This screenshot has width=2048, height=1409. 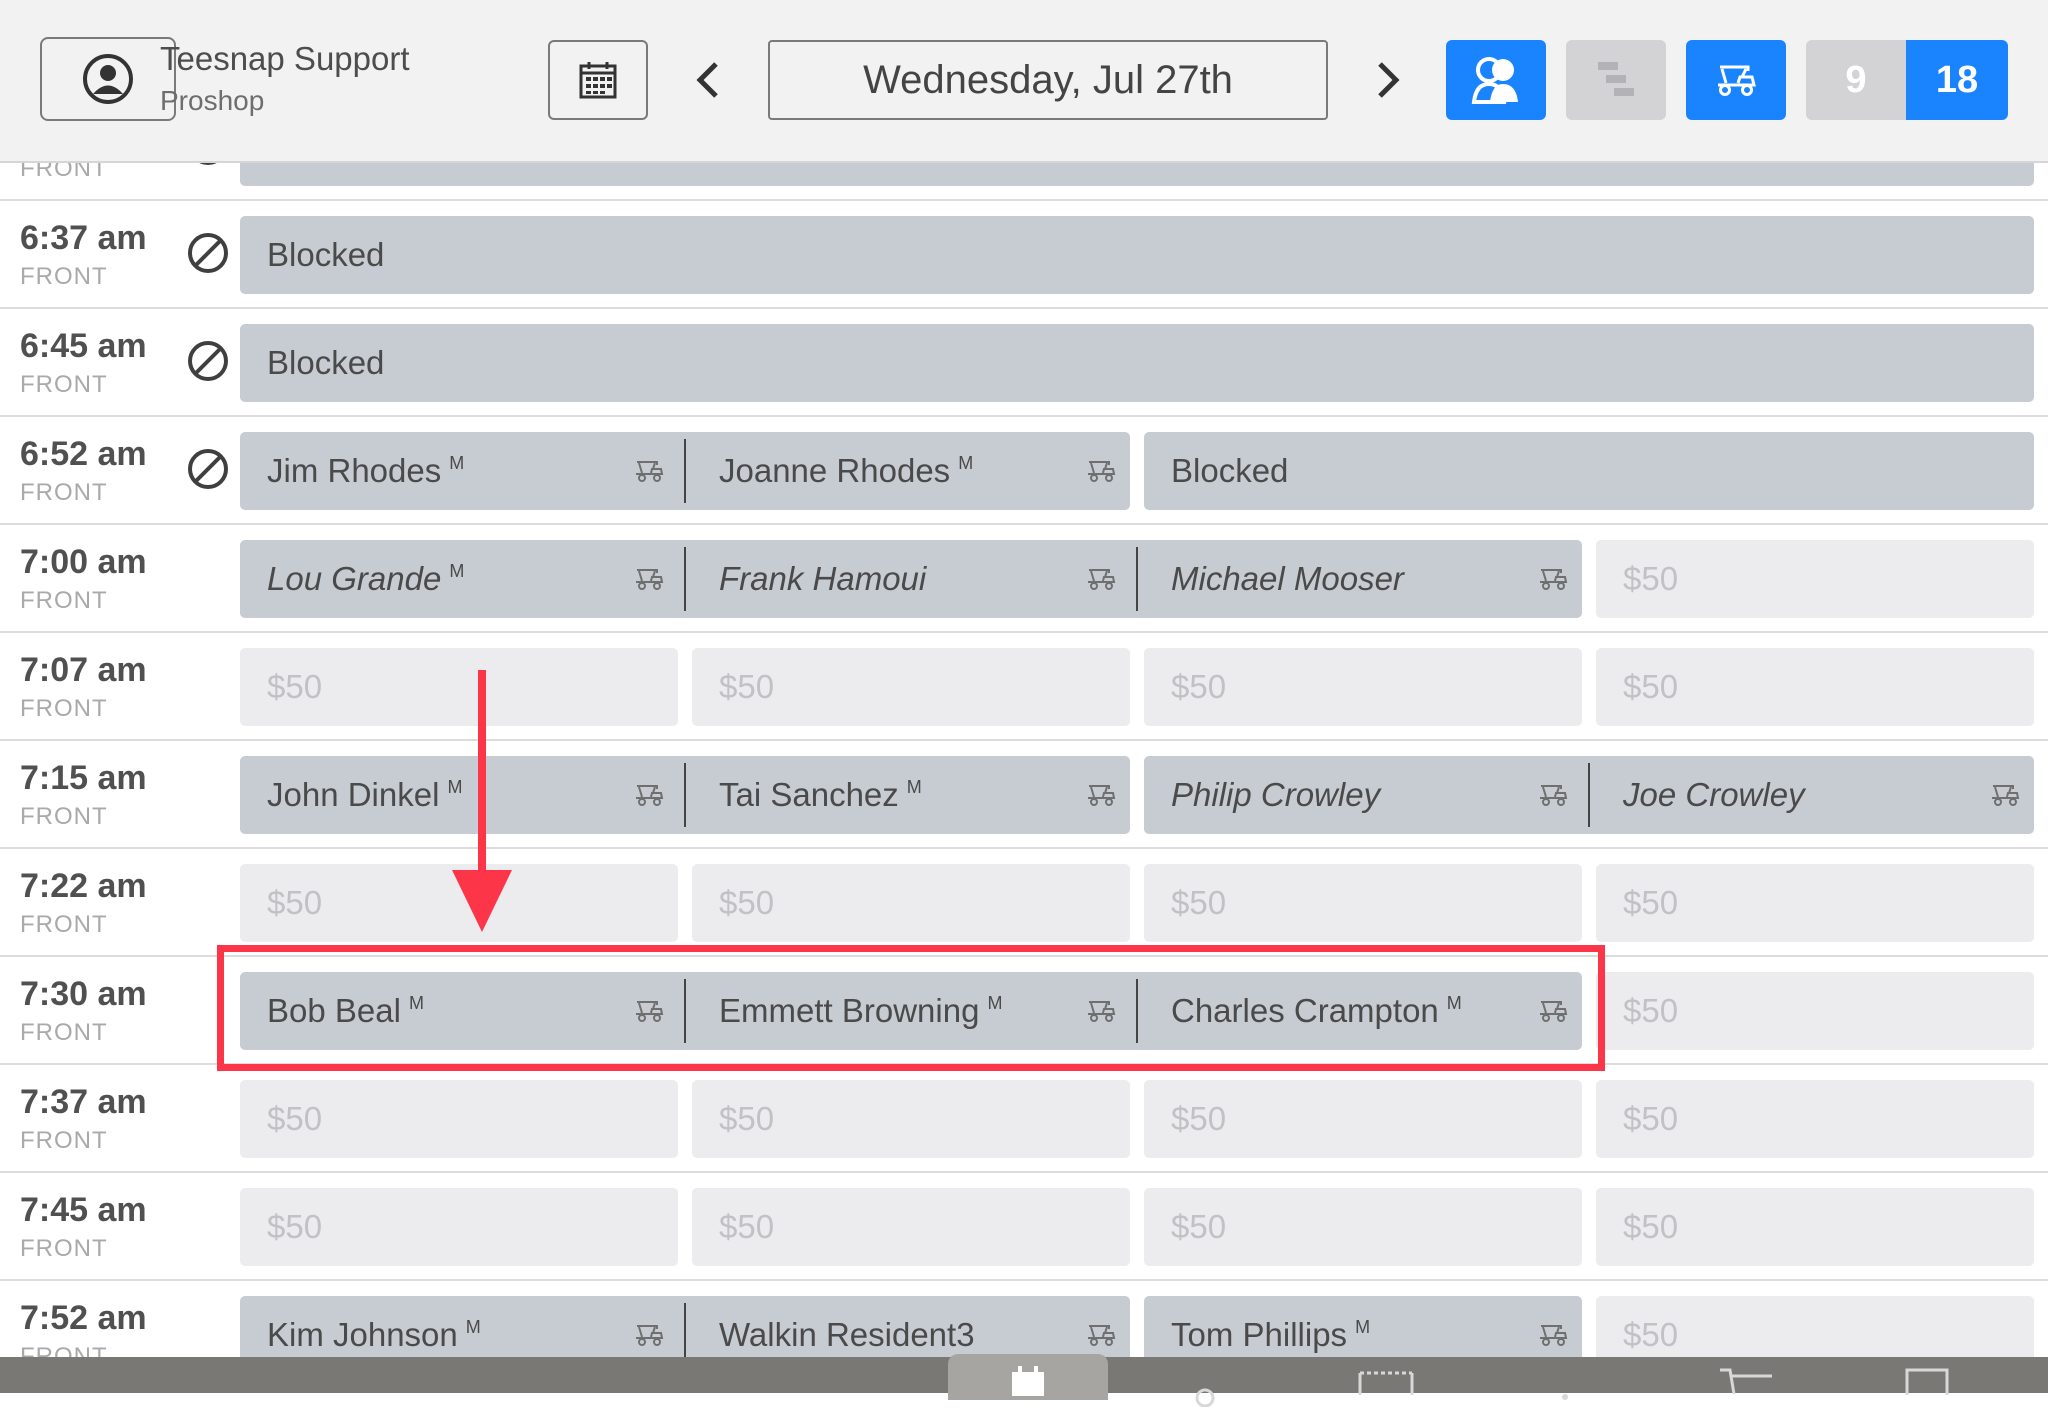 I want to click on player-slot: Tom Phillips M, so click(x=1363, y=1326).